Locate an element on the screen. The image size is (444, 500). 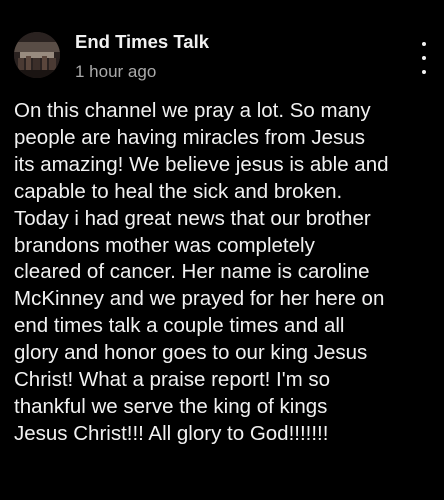
channel-avatar-image is located at coordinates (37, 55).